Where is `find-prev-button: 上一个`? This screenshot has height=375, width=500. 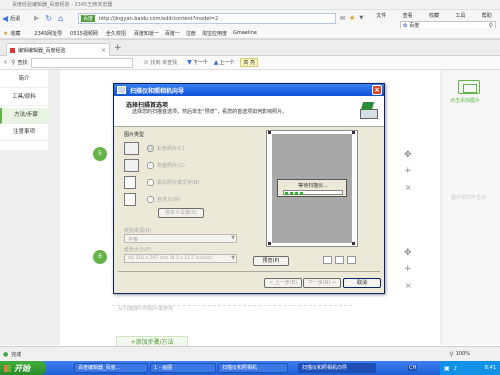 find-prev-button: 上一个 is located at coordinates (226, 62).